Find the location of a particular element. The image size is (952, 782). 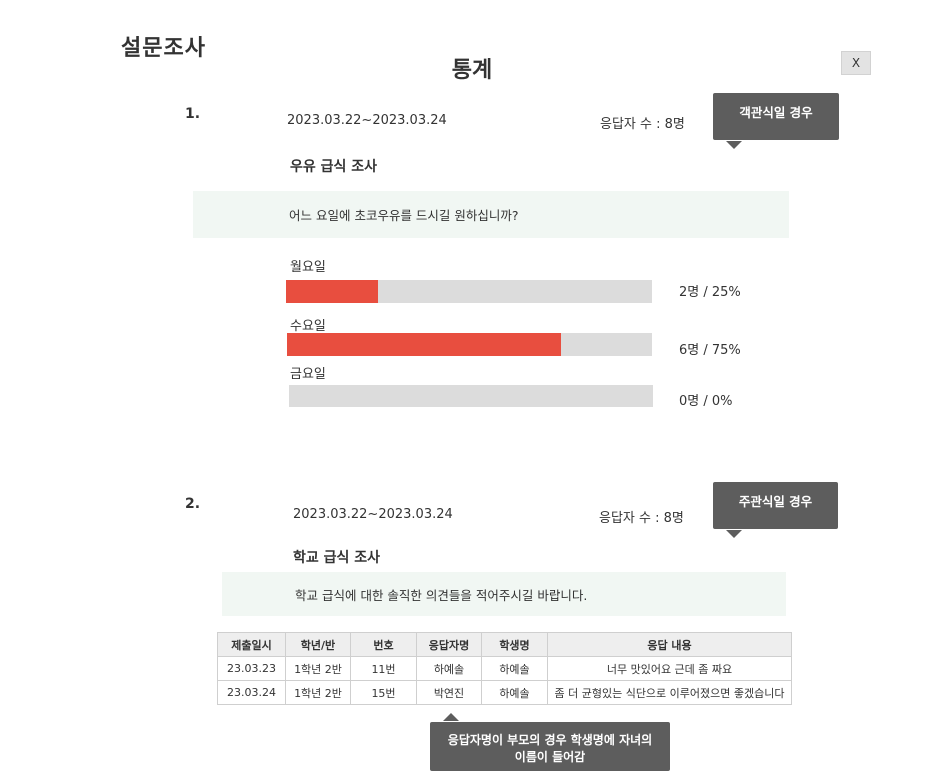

note-line: 이름이 들어감 is located at coordinates (550, 757).